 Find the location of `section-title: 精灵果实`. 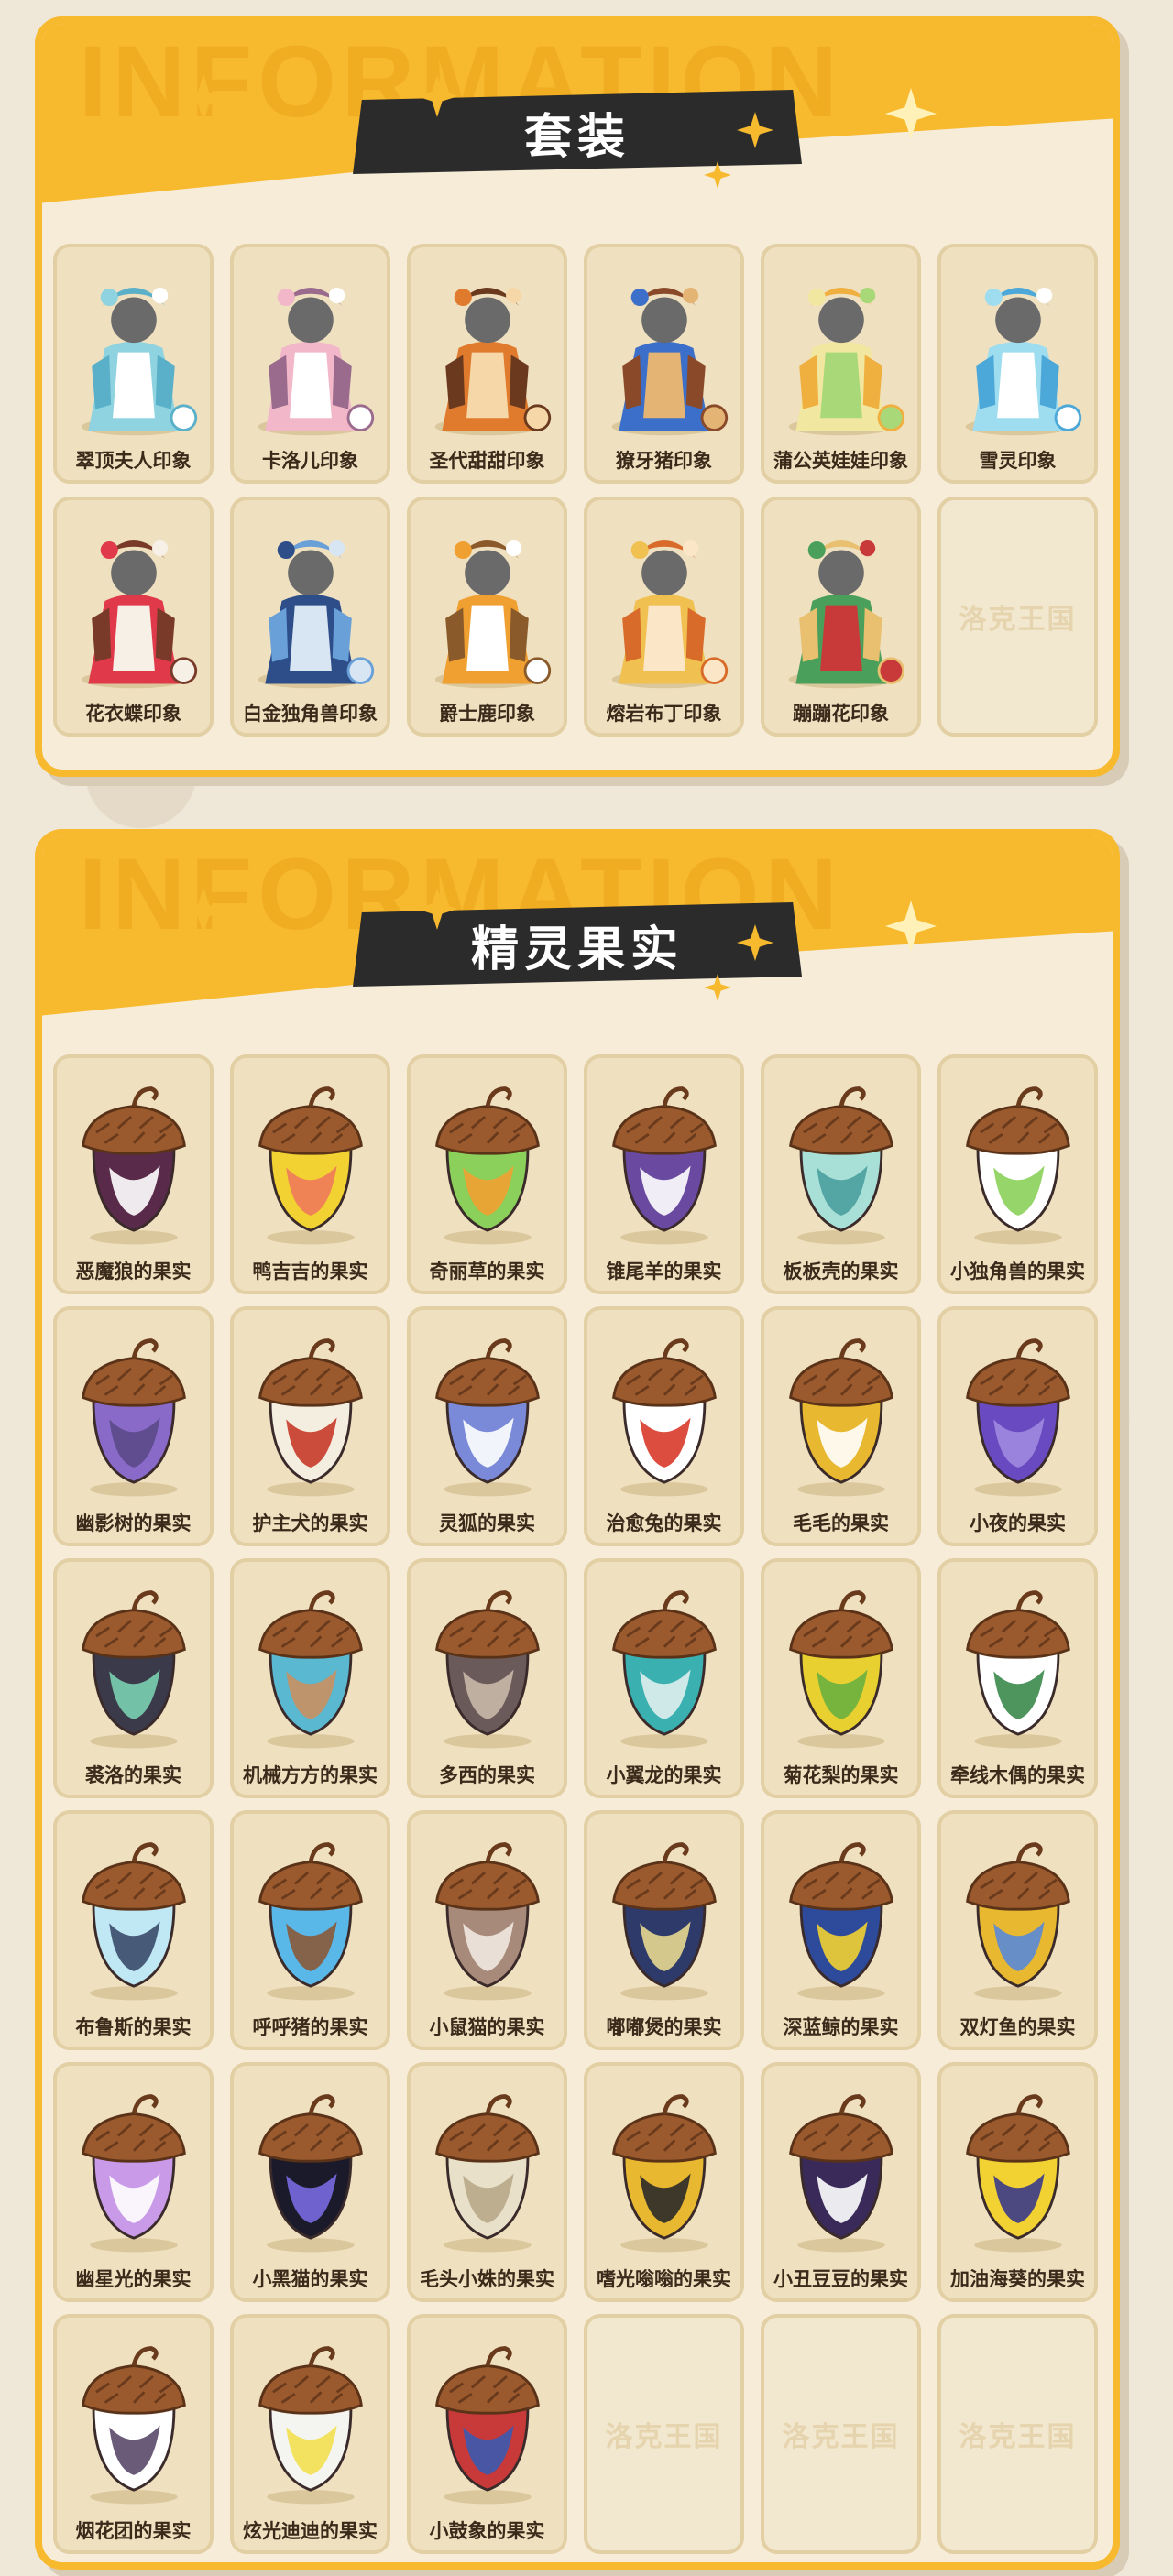

section-title: 精灵果实 is located at coordinates (577, 949).